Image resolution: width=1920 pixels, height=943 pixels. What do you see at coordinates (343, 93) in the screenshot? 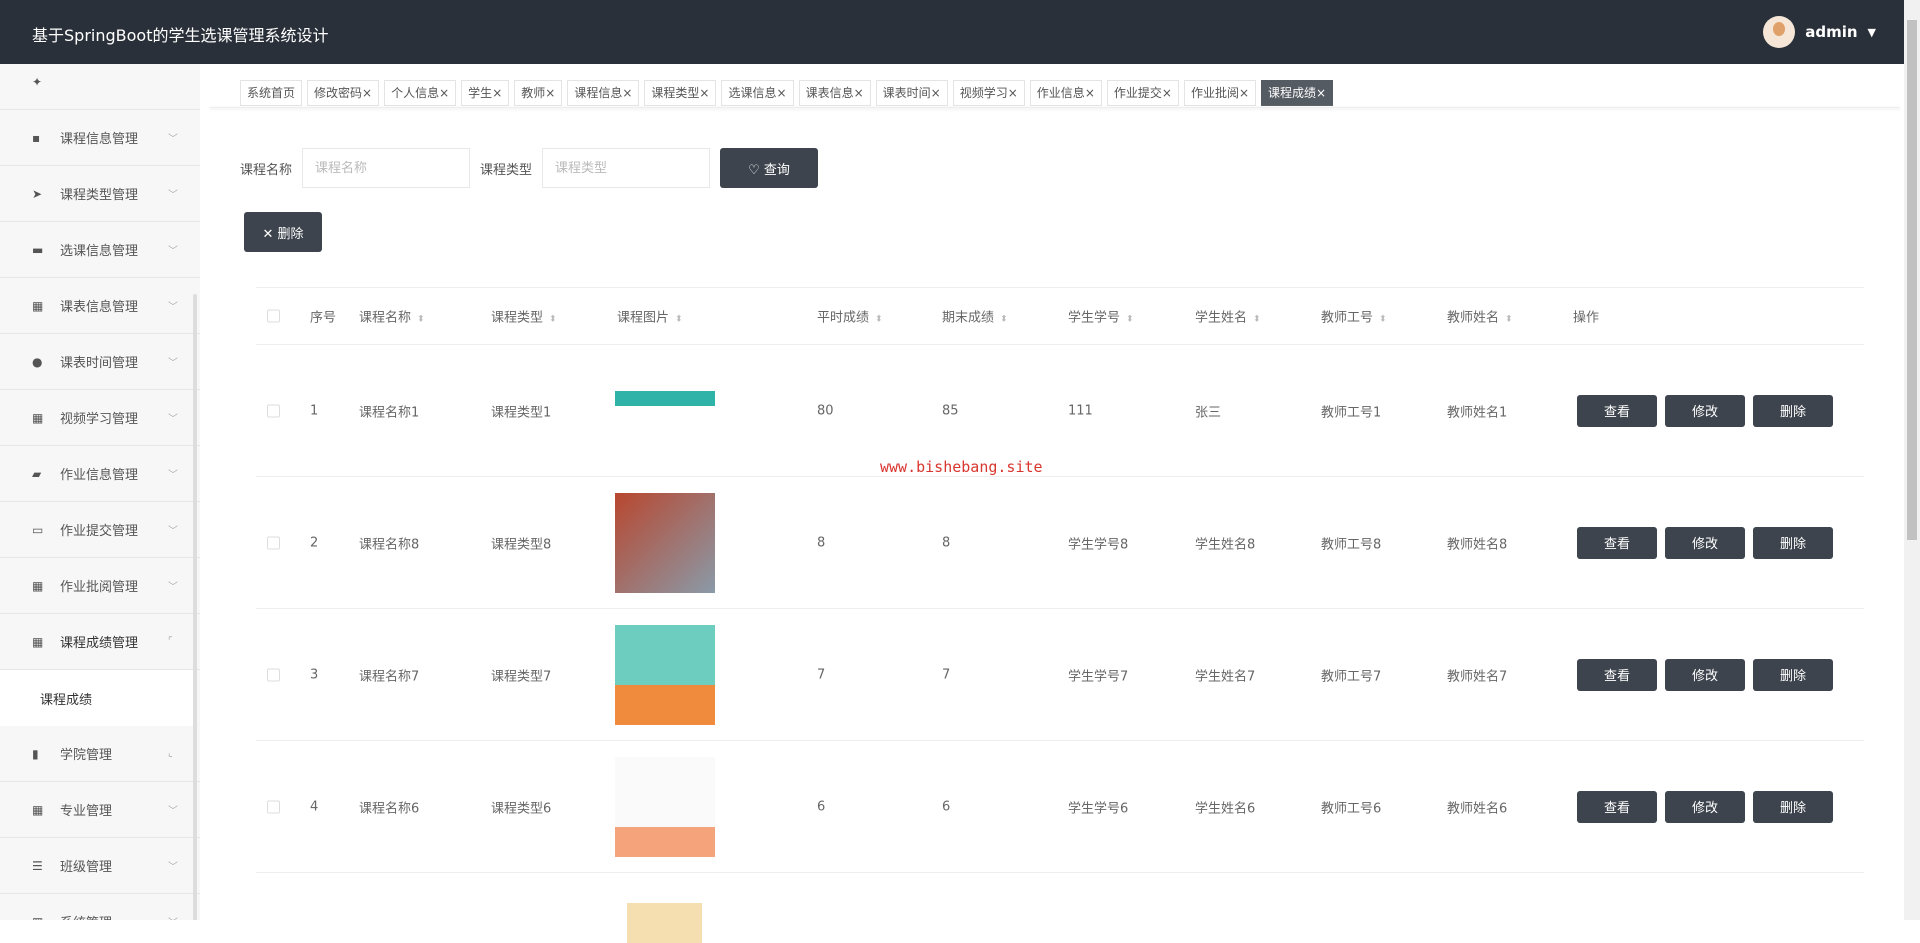
I see `tab: 修改密码×` at bounding box center [343, 93].